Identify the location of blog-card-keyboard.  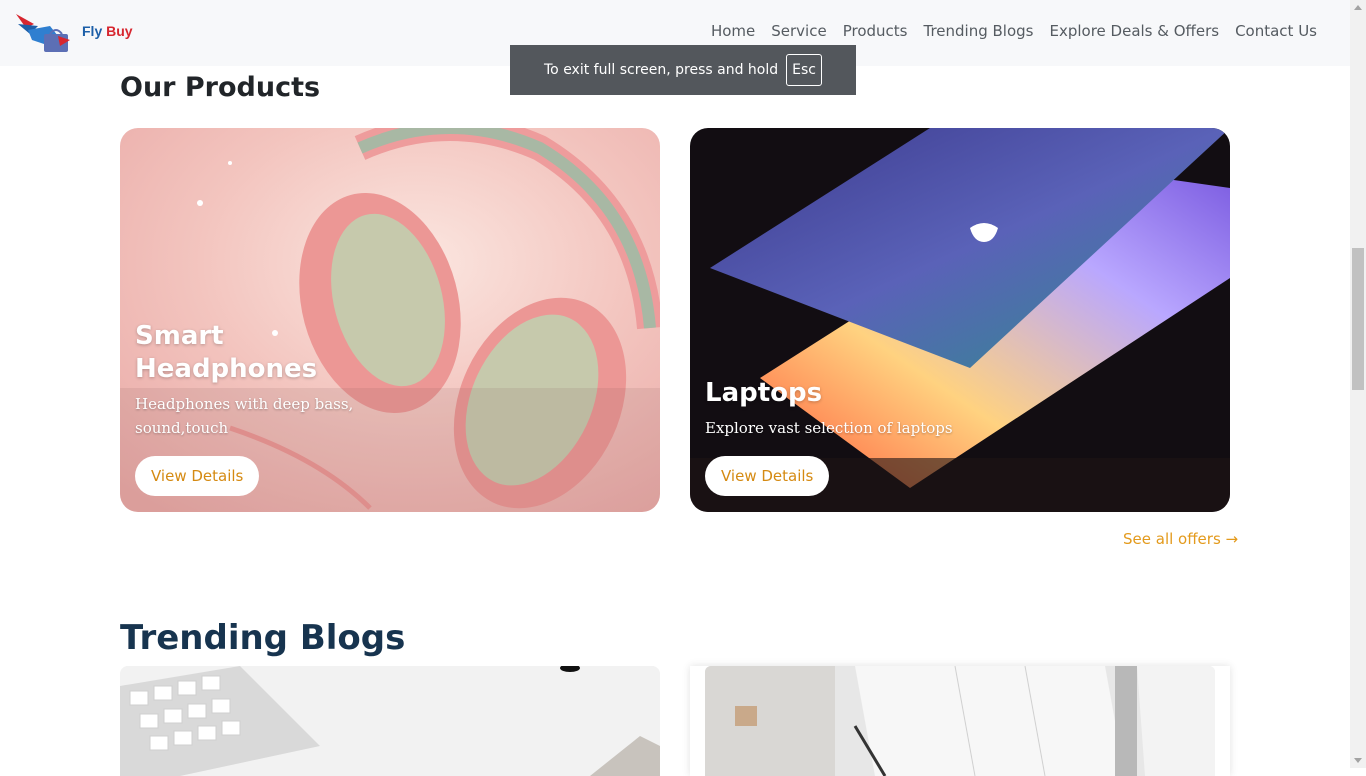
(390, 721).